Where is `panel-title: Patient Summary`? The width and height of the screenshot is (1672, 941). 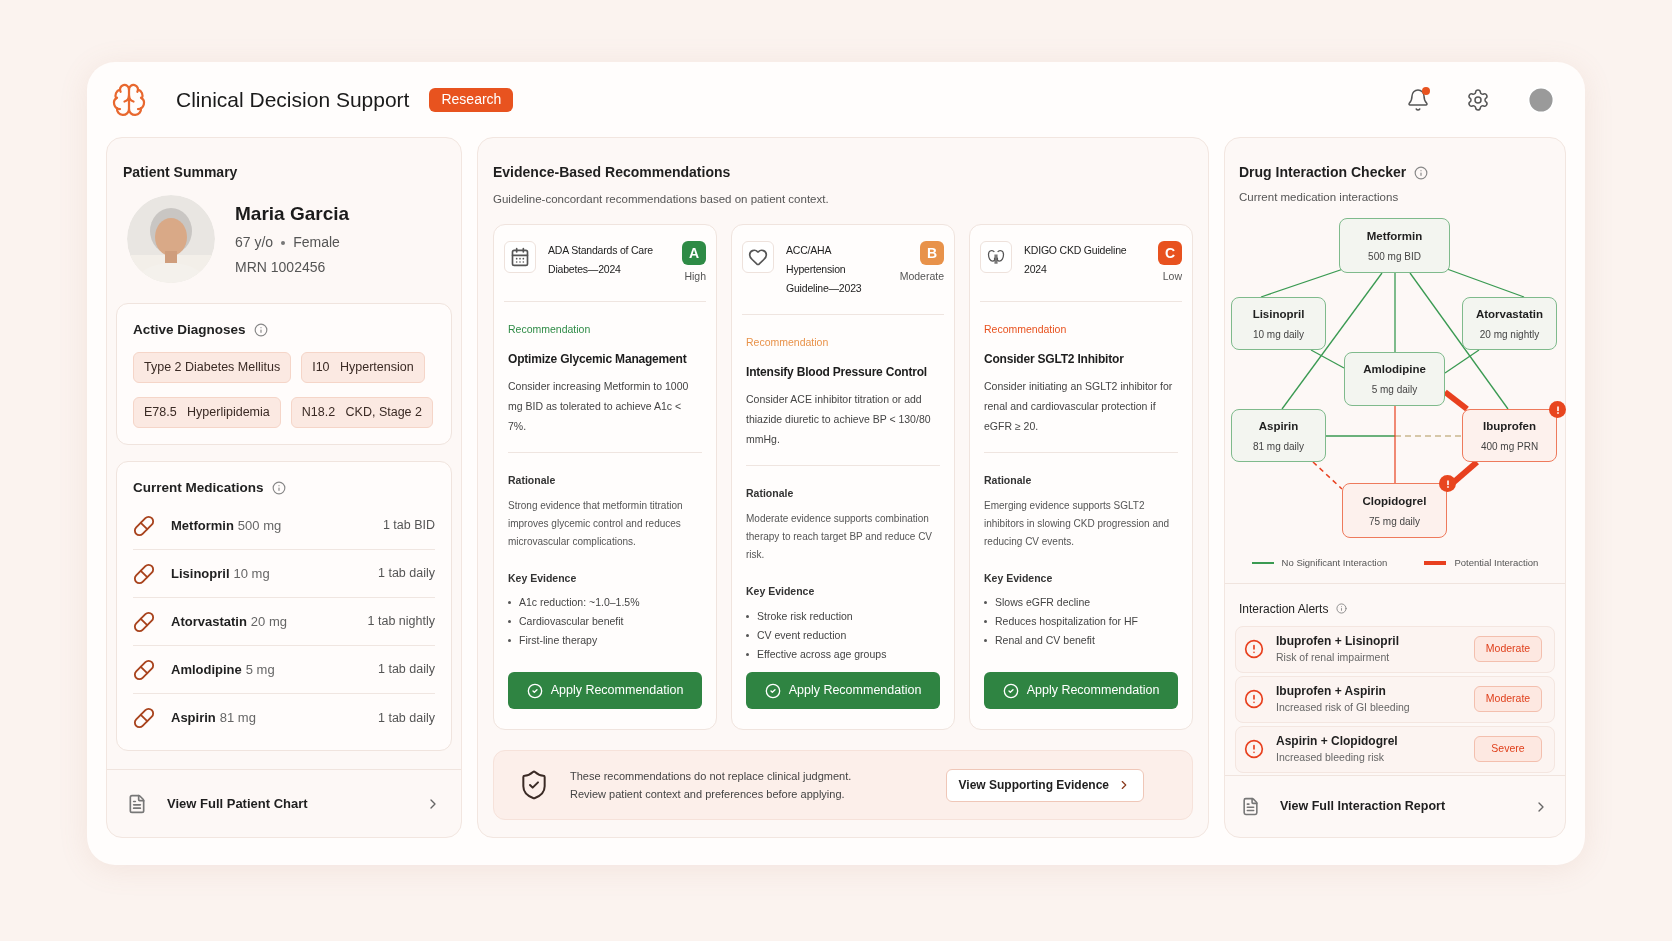
panel-title: Patient Summary is located at coordinates (181, 172).